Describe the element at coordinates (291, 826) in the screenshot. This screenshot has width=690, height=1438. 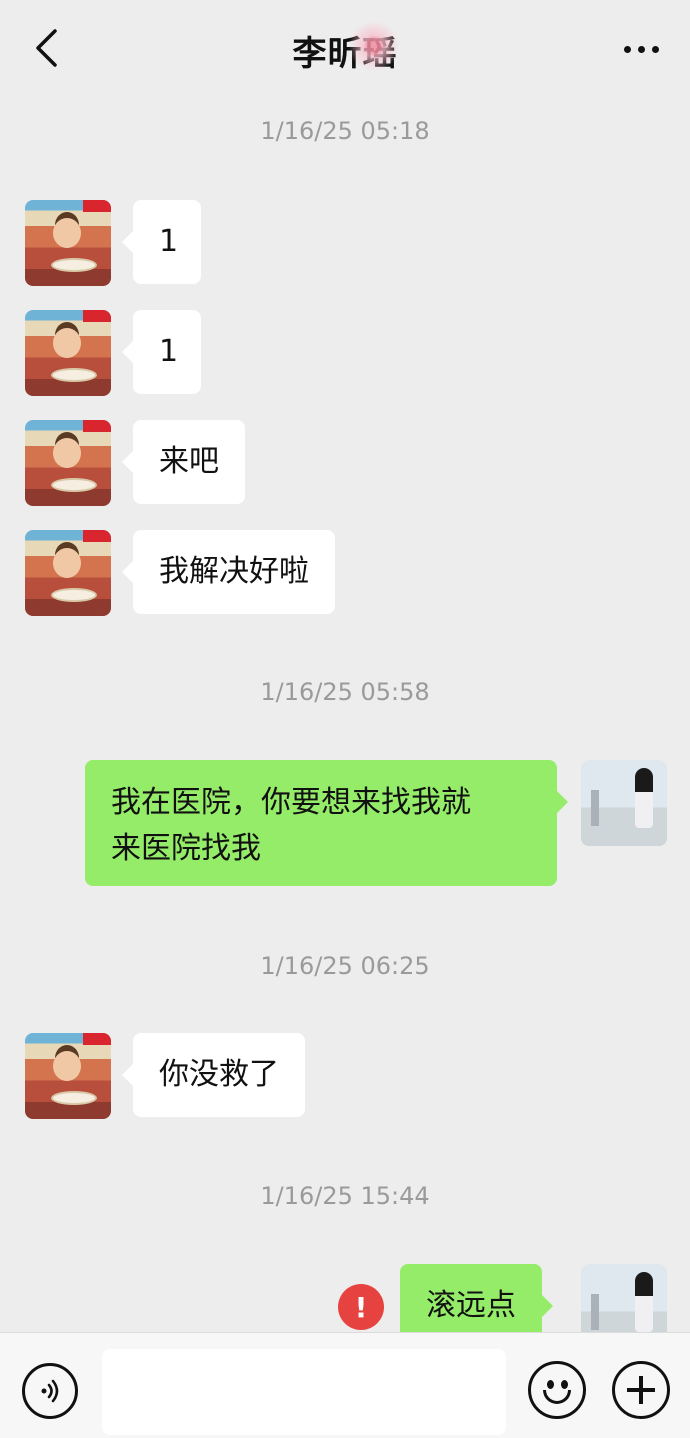
I see `message-text: 我在医院，你要想来找我就 来医院找我` at that location.